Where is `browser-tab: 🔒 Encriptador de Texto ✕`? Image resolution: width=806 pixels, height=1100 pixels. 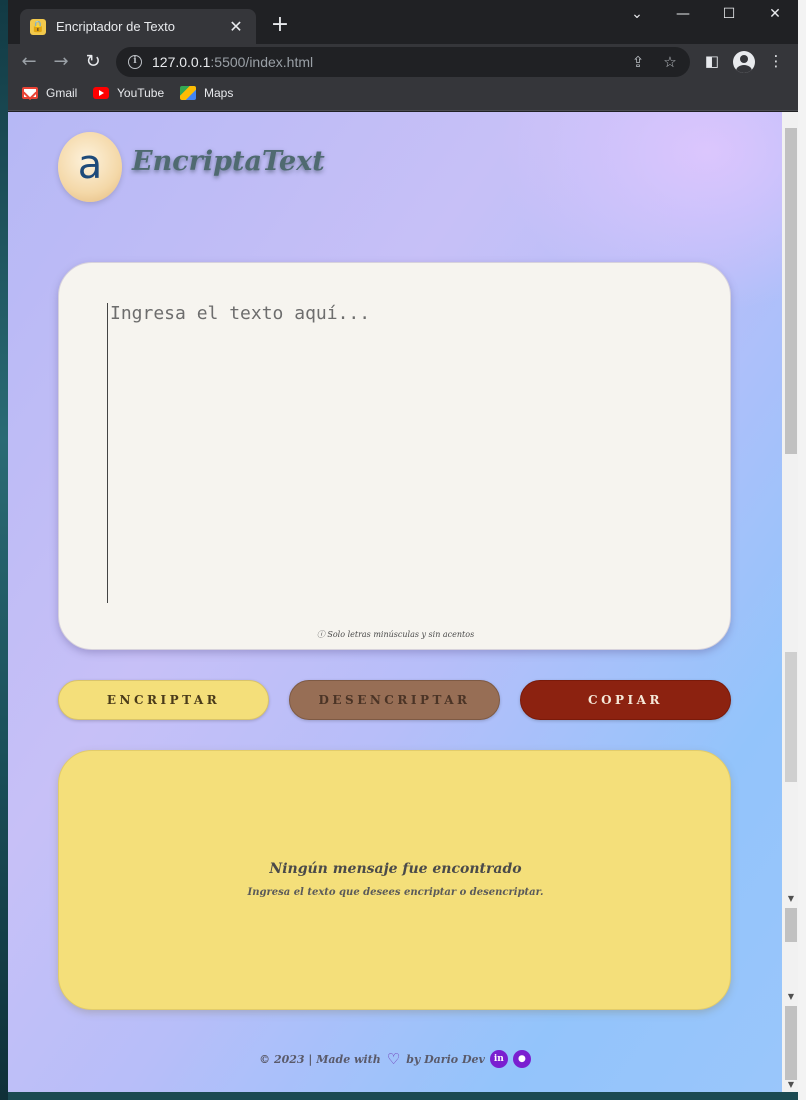 browser-tab: 🔒 Encriptador de Texto ✕ is located at coordinates (138, 26).